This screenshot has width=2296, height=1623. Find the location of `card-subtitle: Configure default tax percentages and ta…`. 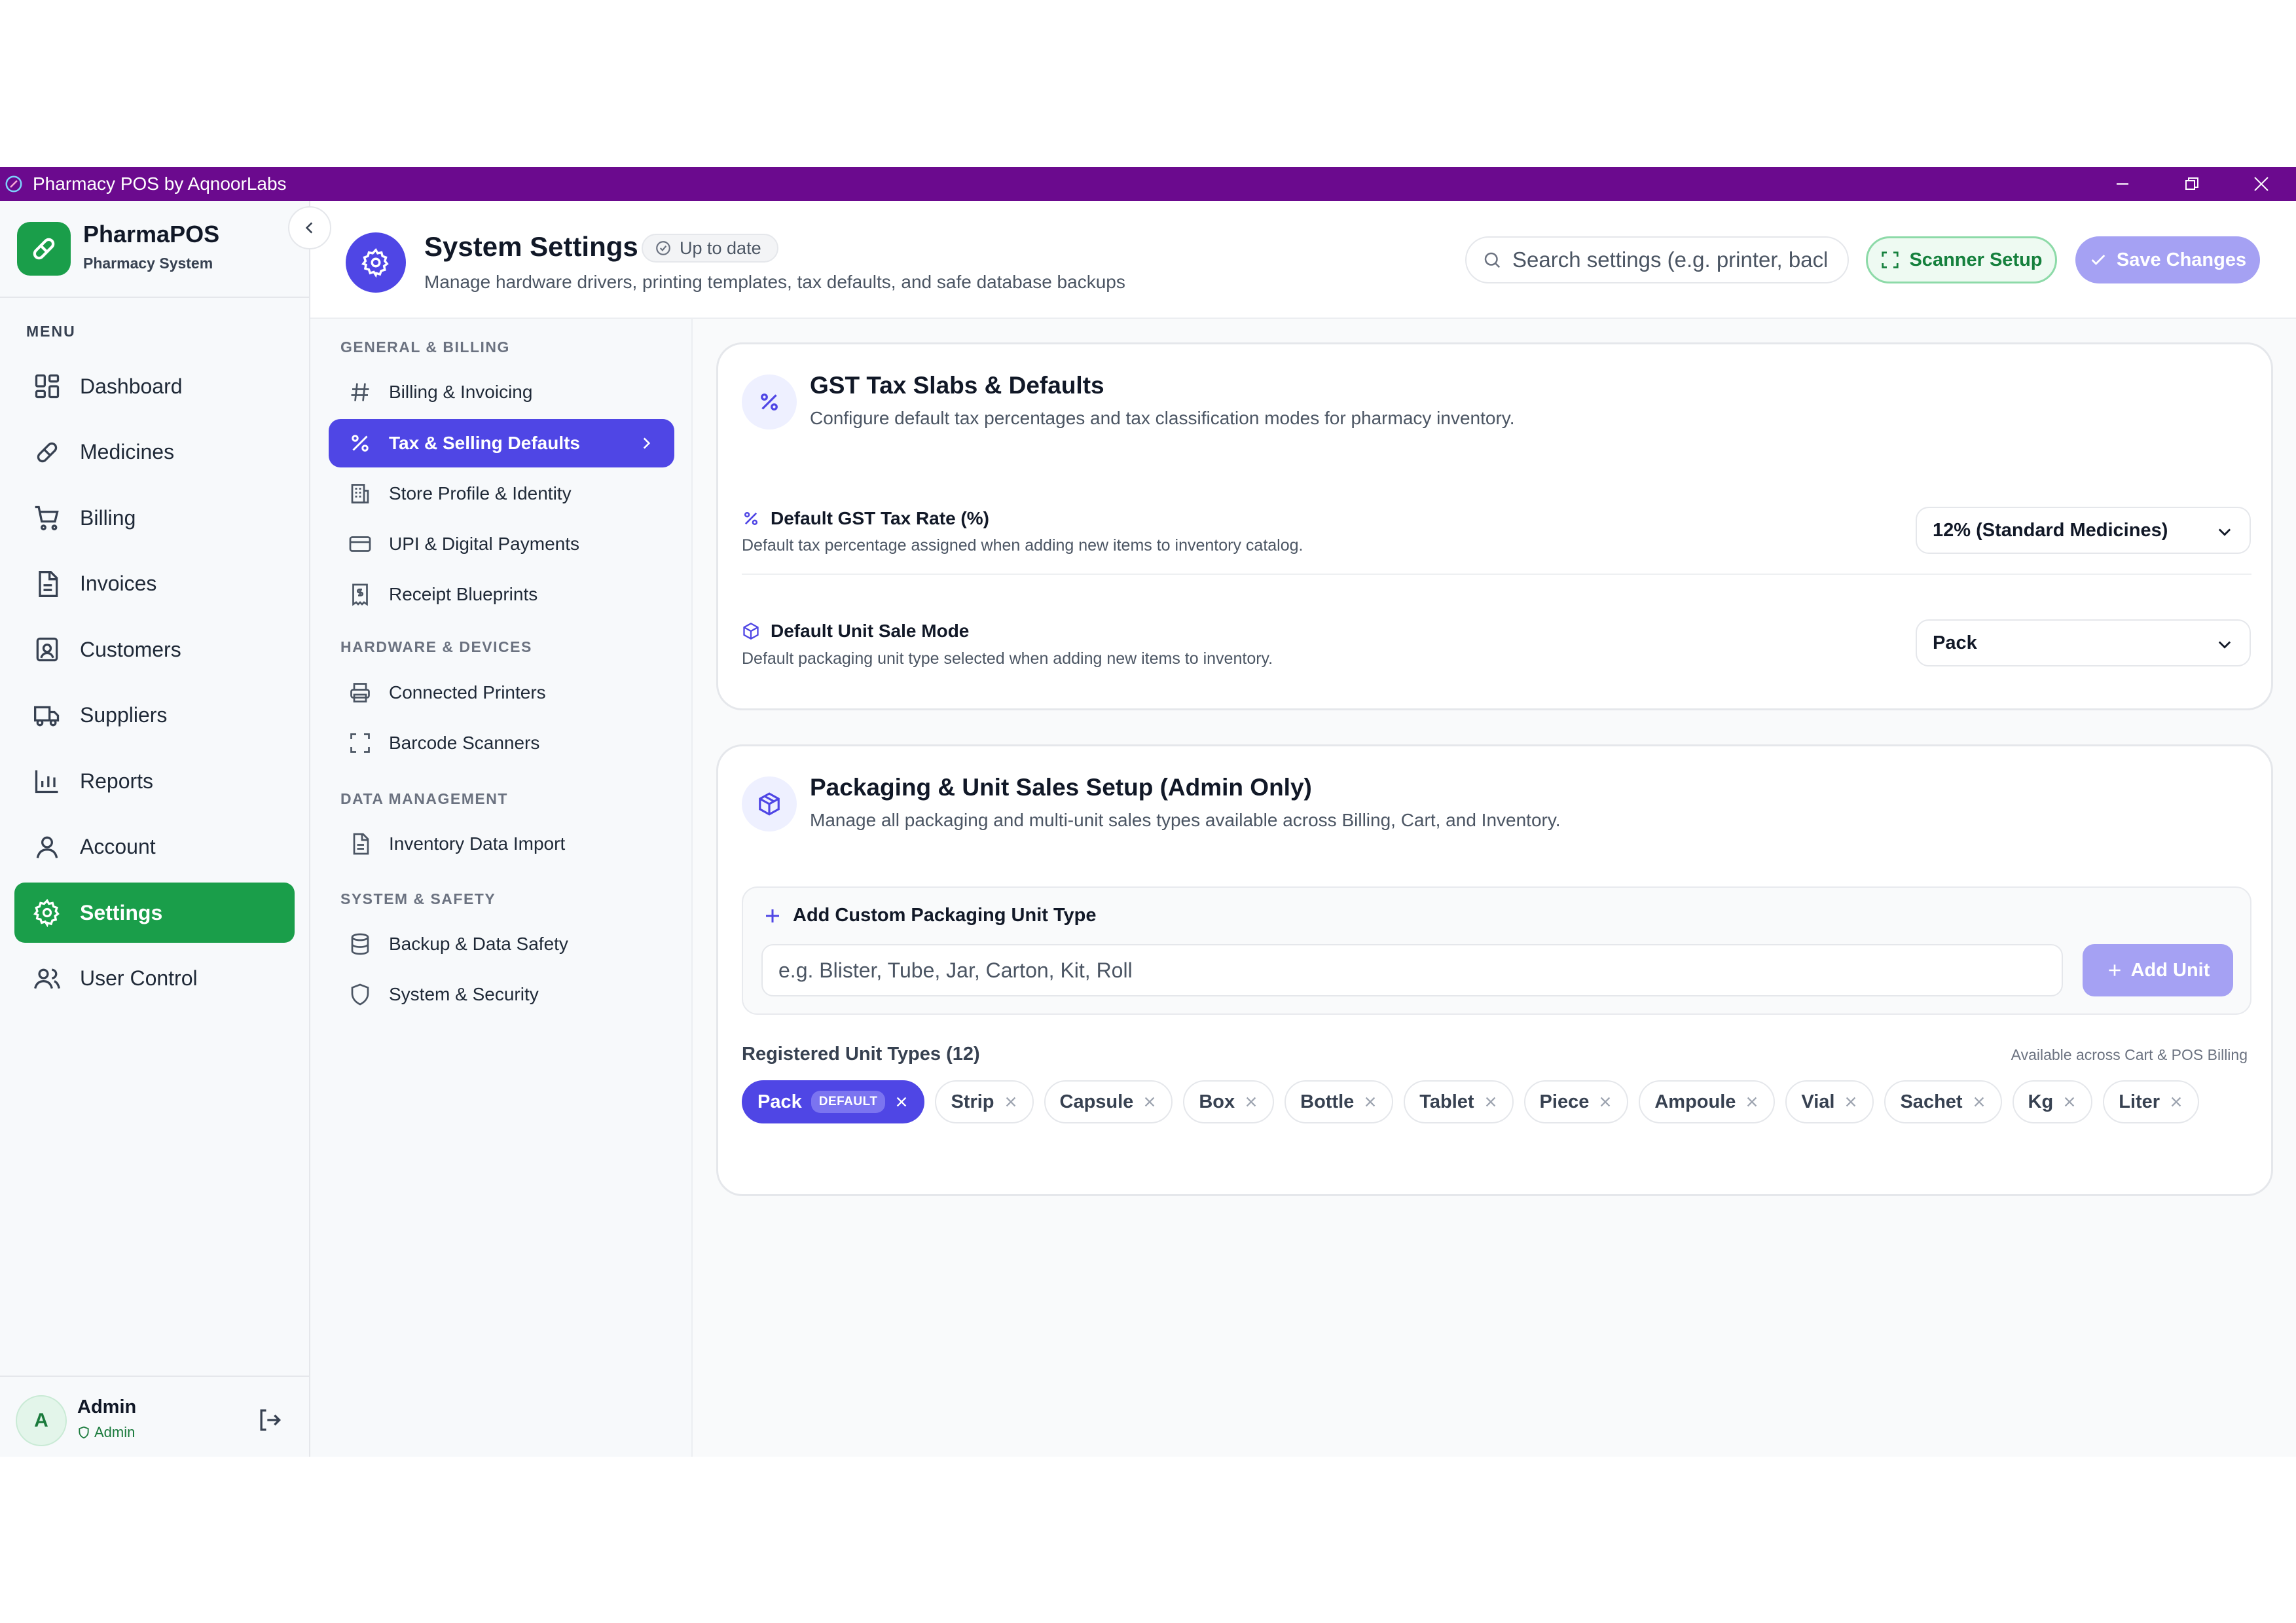

card-subtitle: Configure default tax percentages and ta… is located at coordinates (1162, 418).